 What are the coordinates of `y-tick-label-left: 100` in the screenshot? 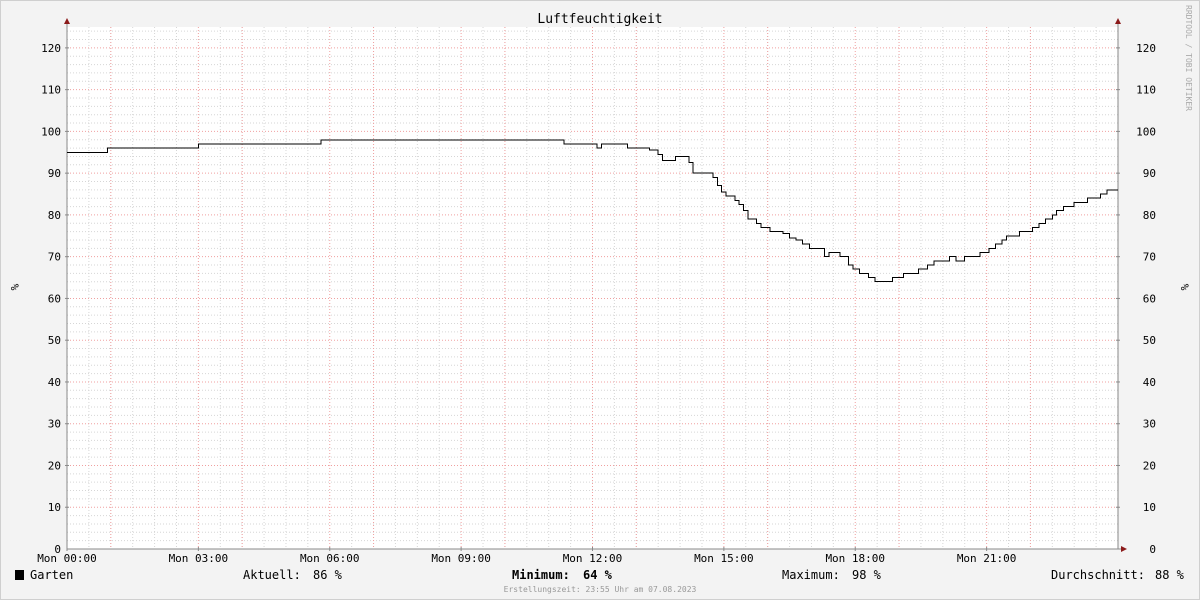 It's located at (51, 131).